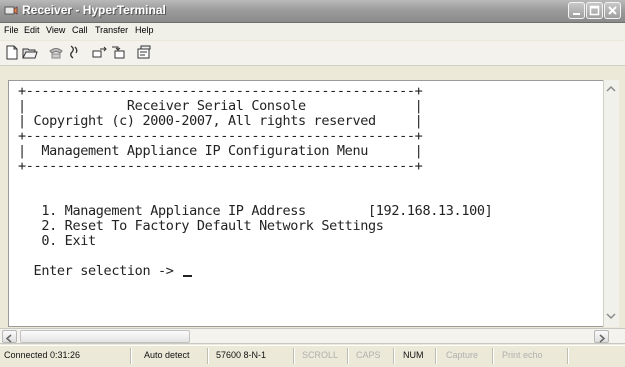 This screenshot has height=367, width=625. Describe the element at coordinates (100, 271) in the screenshot. I see `terminal-prompt: Enter selection ->` at that location.